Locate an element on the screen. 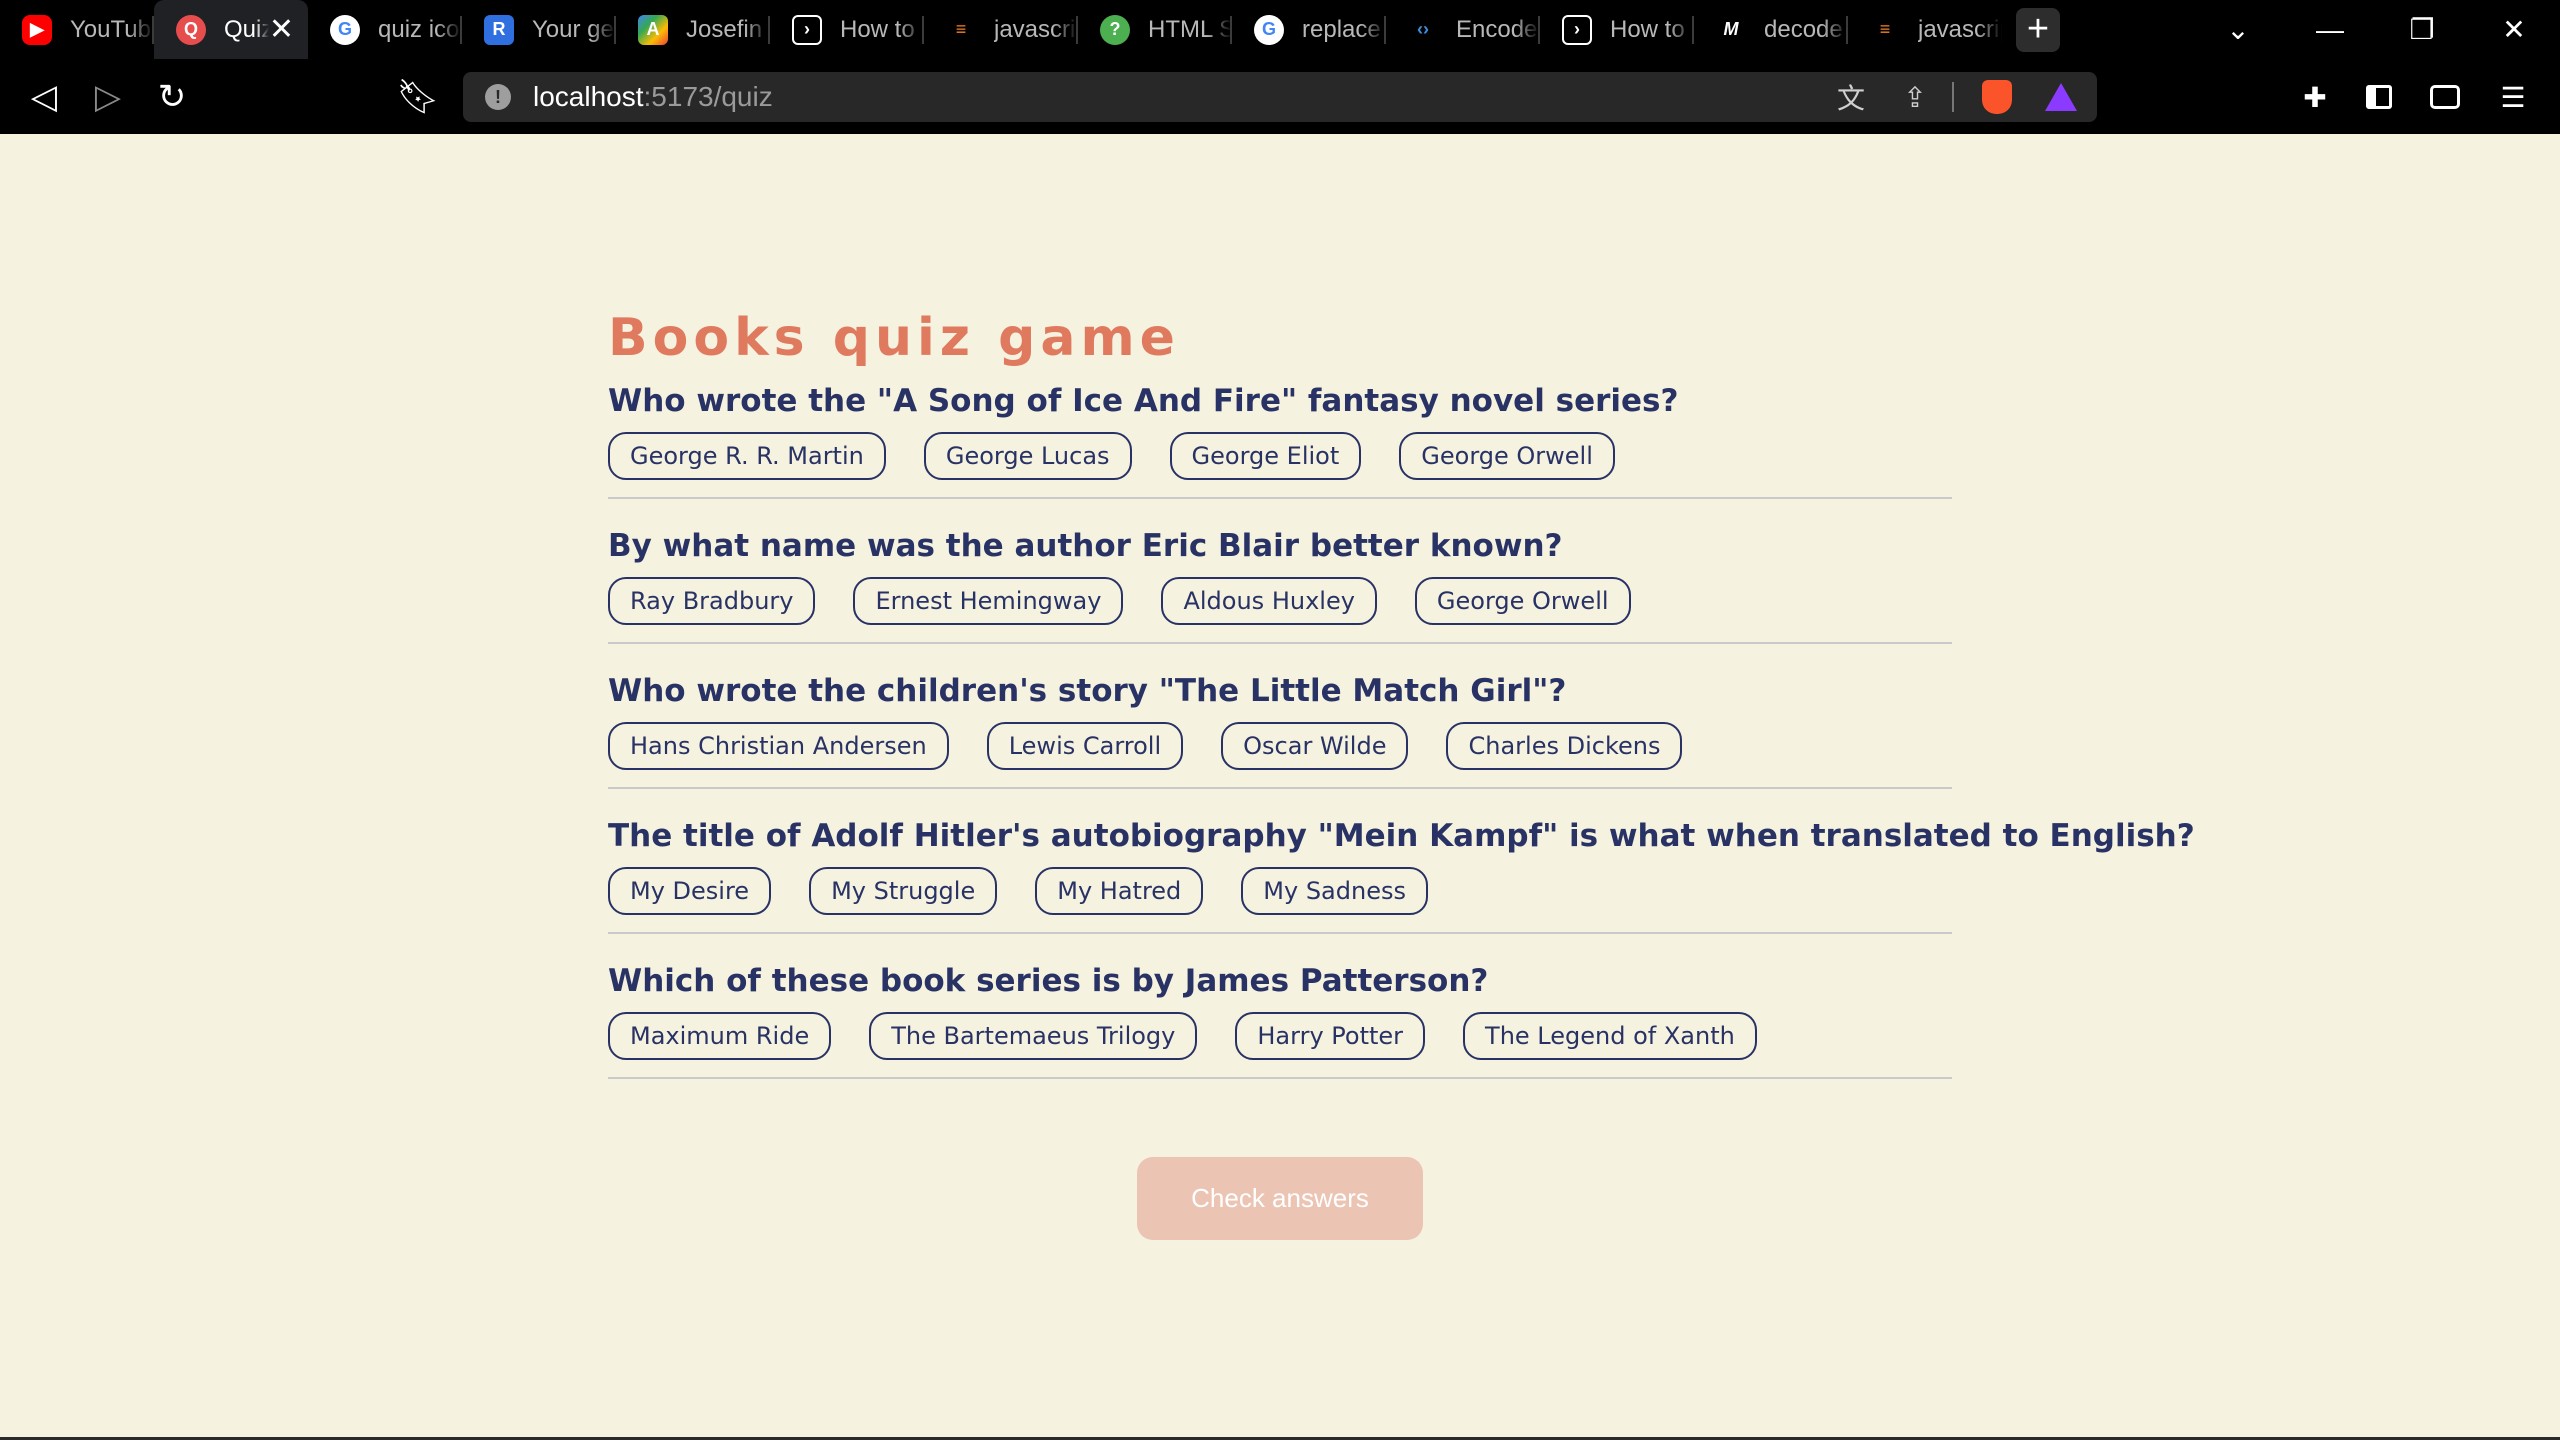  tab-how-to-1: › How to is located at coordinates (847, 29).